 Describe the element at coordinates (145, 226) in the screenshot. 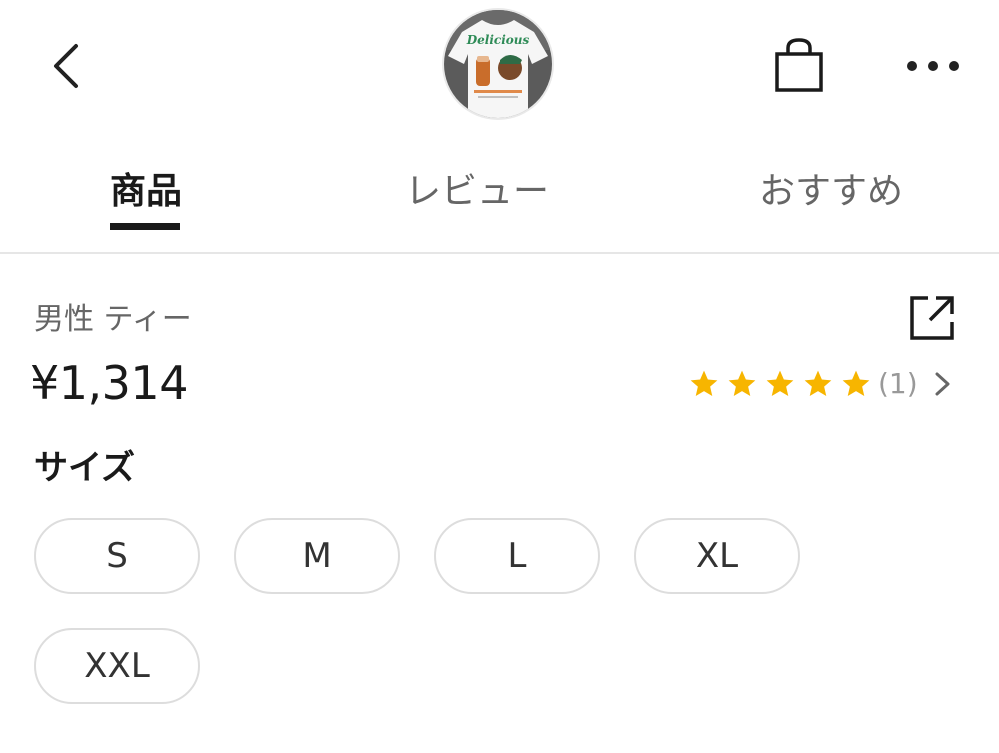

I see `active-tab-indicator` at that location.